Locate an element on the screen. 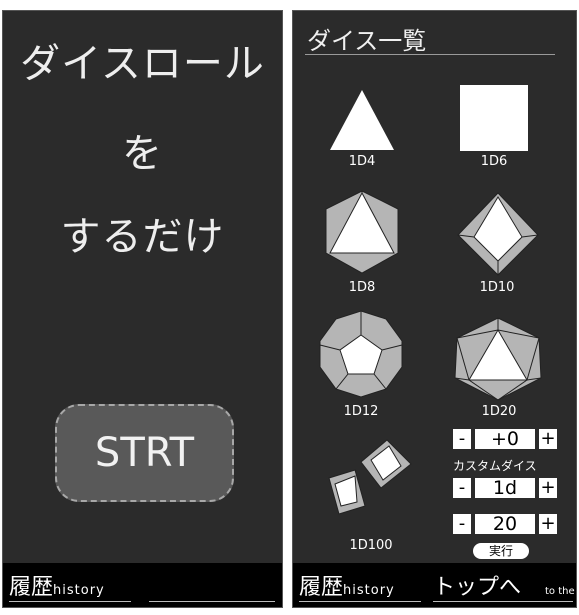  to-top-link-sublabel: to the top is located at coordinates (560, 591).